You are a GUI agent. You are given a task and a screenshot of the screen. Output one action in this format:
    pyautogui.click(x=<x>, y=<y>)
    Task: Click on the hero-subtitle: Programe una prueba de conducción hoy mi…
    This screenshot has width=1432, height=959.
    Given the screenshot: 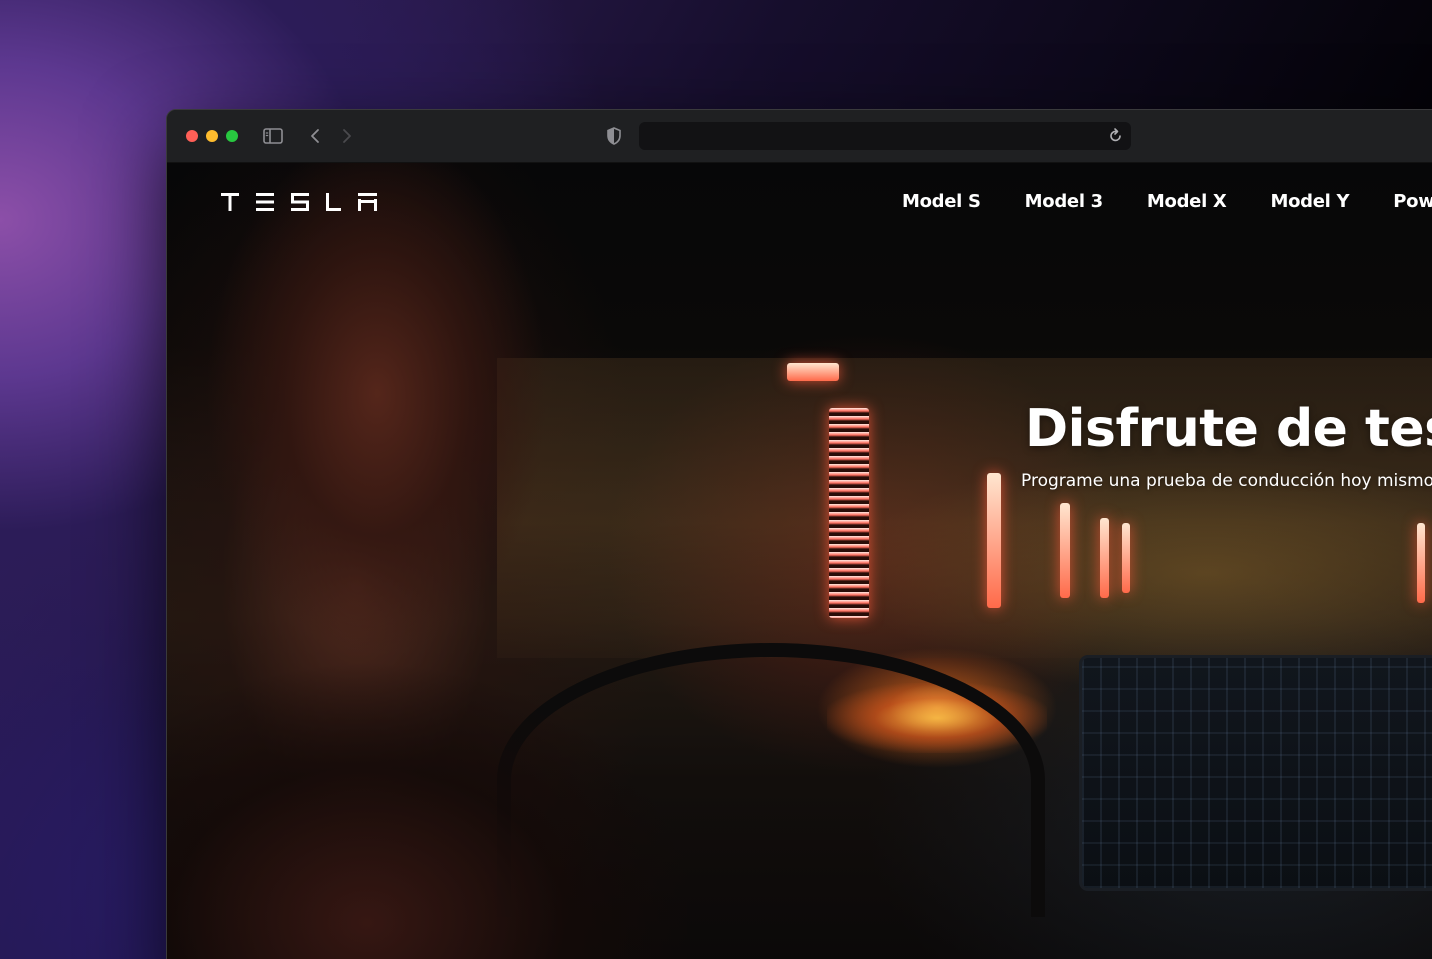 What is the action you would take?
    pyautogui.click(x=1226, y=481)
    